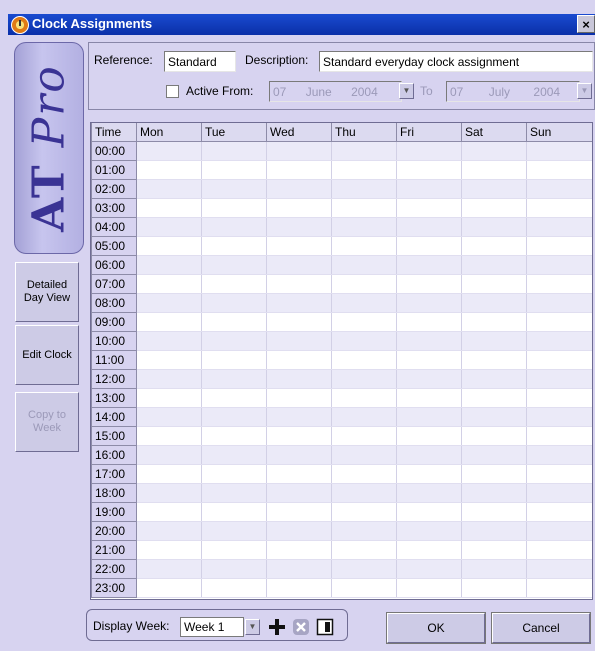  What do you see at coordinates (47, 292) in the screenshot?
I see `detailed-day-view-button: Detailed Day View` at bounding box center [47, 292].